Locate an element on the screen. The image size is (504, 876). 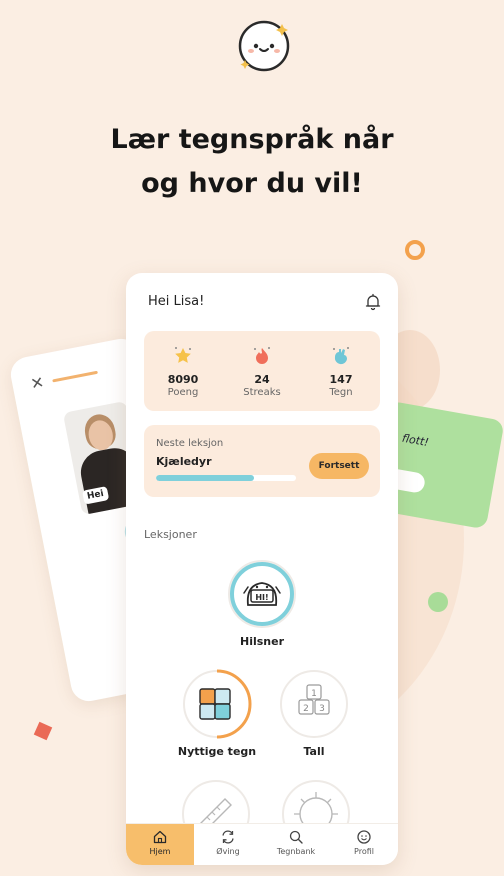
headline-line-2: og hvor du vil! is located at coordinates (252, 183).